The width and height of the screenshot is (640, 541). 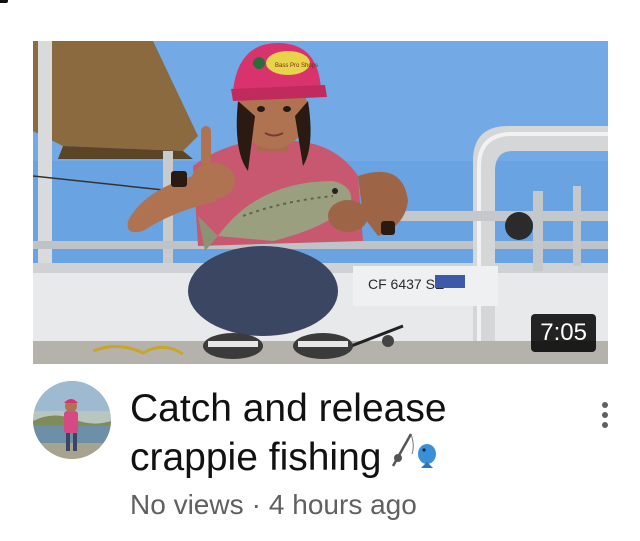 I want to click on cap-logo-text: Bass Pro Shops, so click(x=296, y=66).